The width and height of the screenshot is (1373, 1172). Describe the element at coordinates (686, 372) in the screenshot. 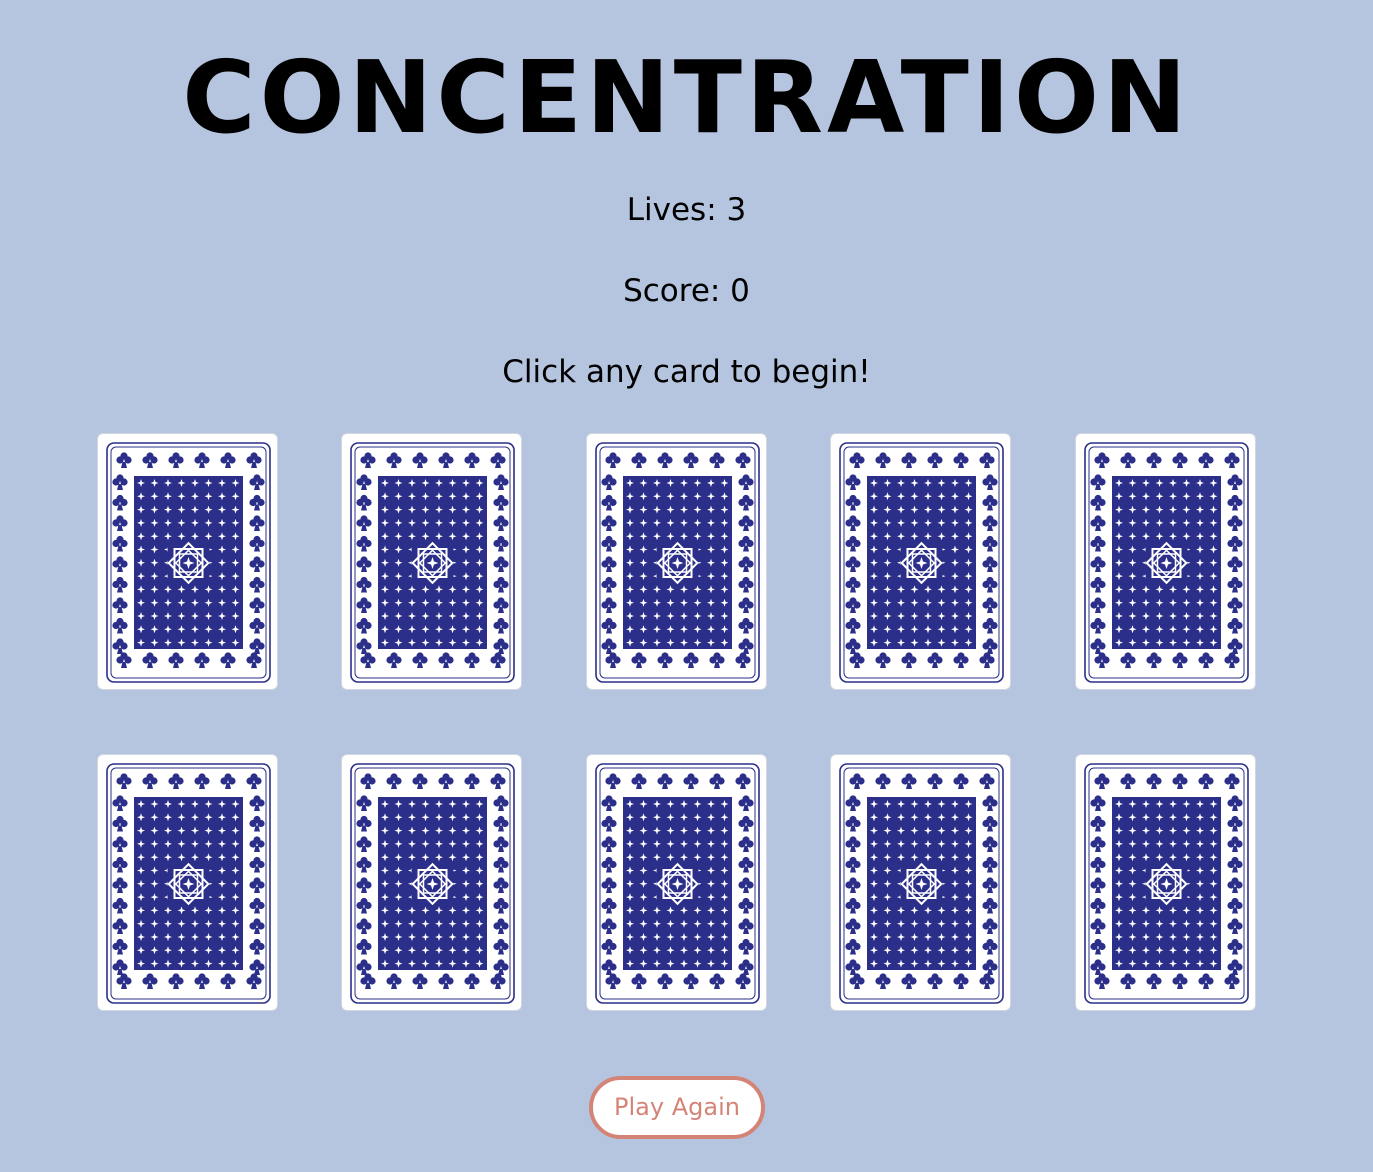

I see `instruction-message: Click any card to begin!` at that location.